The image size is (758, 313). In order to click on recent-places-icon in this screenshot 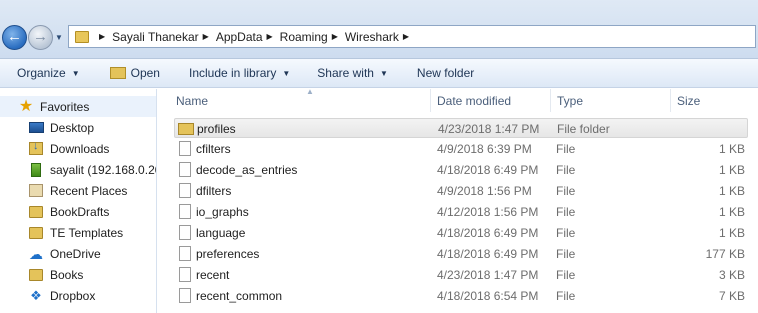, I will do `click(36, 191)`.